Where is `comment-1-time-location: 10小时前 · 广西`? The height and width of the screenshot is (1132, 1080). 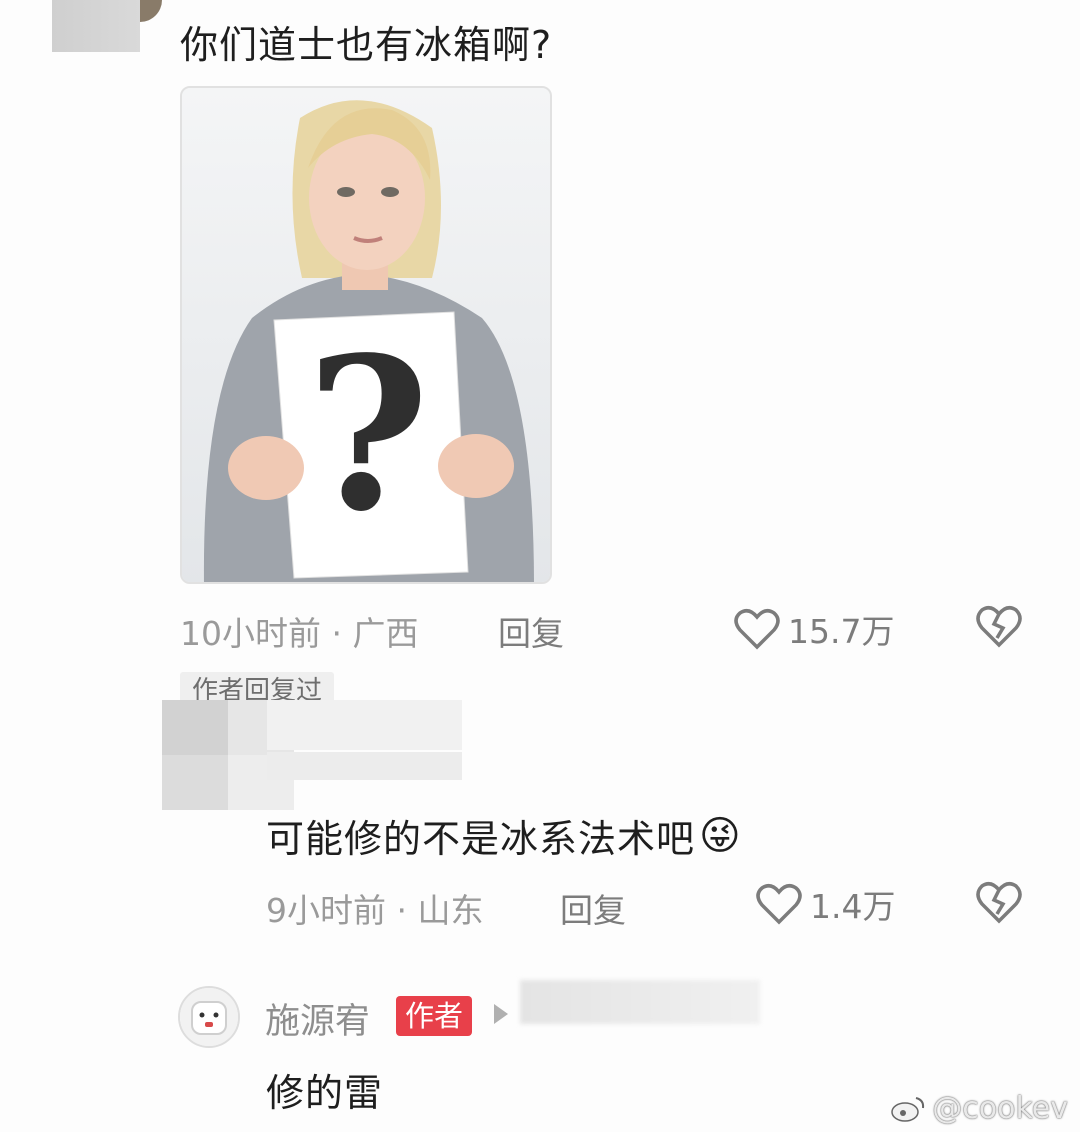
comment-1-time-location: 10小时前 · 广西 is located at coordinates (299, 633).